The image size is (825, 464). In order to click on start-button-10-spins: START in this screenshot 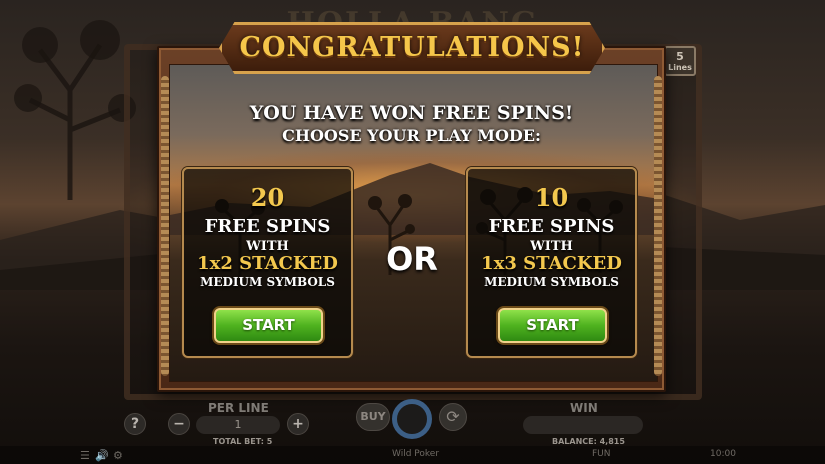, I will do `click(552, 325)`.